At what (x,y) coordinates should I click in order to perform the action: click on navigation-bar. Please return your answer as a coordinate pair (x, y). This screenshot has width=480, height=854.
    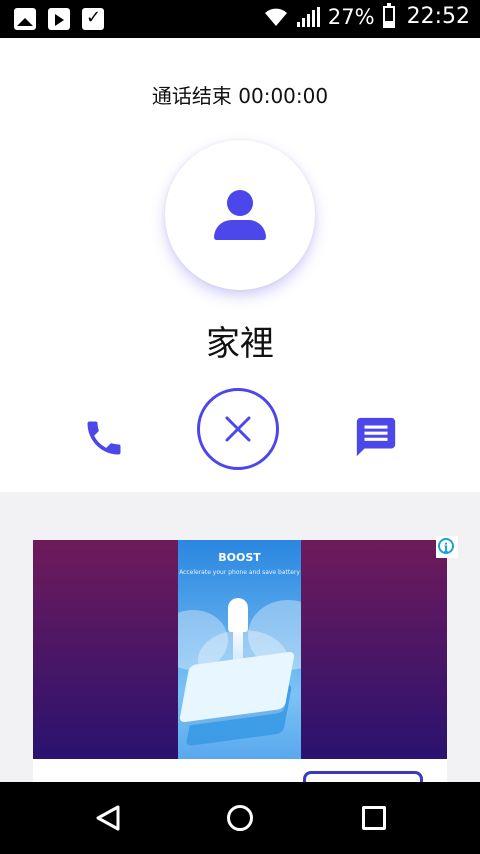
    Looking at the image, I should click on (240, 818).